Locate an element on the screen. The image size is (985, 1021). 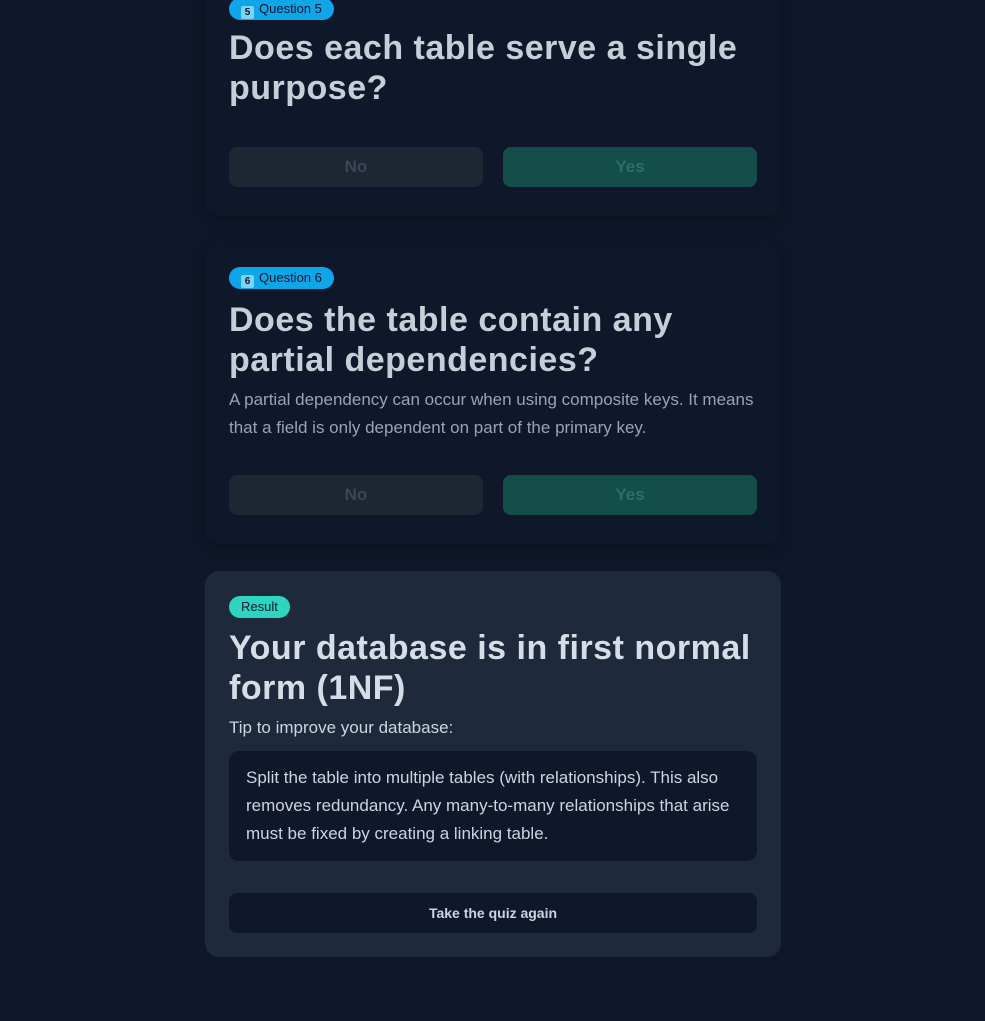
question-badge: 5 Question 5 is located at coordinates (281, 10).